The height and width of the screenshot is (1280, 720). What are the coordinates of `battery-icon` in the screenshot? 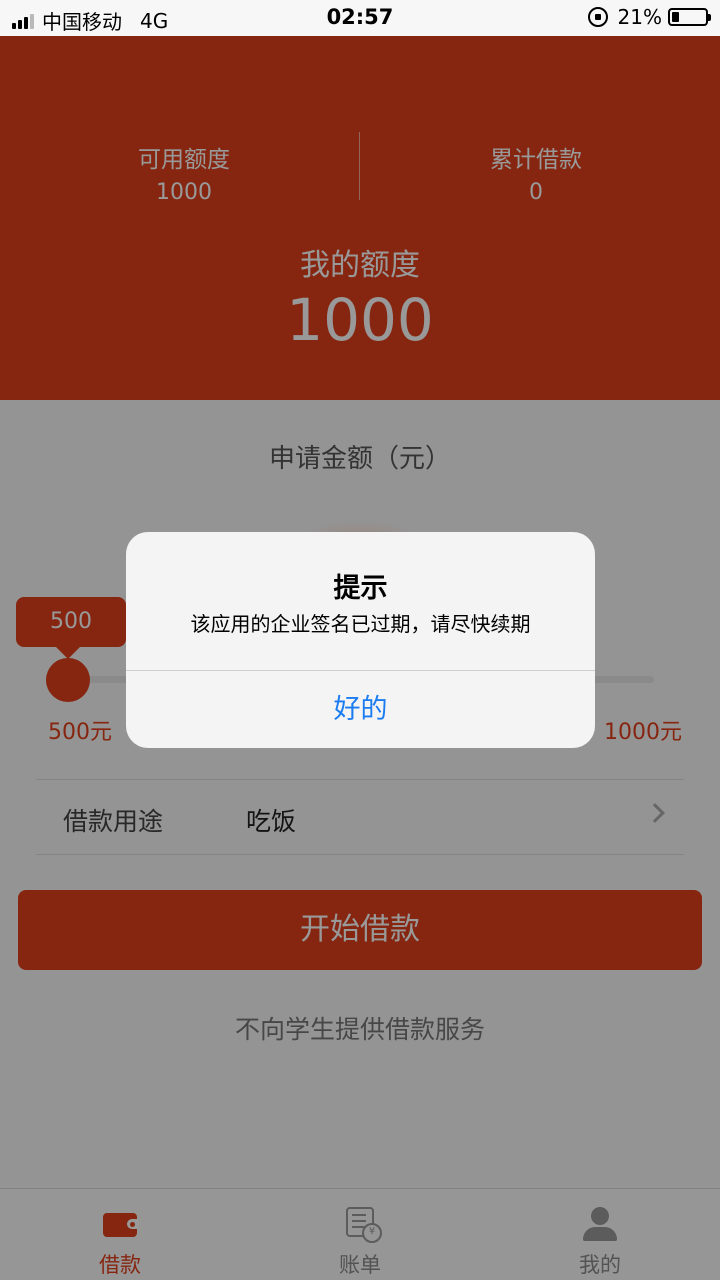 It's located at (689, 17).